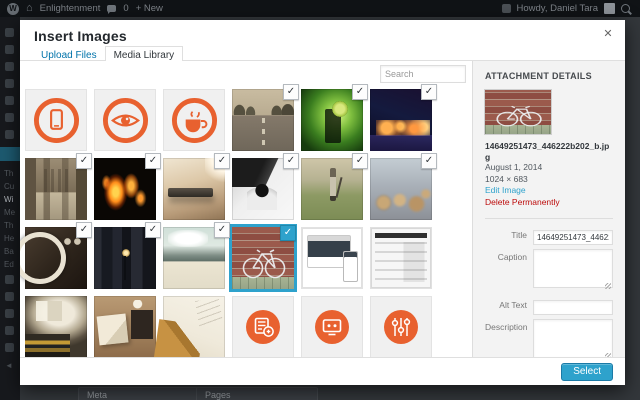  I want to click on media-item-eye, so click(125, 120).